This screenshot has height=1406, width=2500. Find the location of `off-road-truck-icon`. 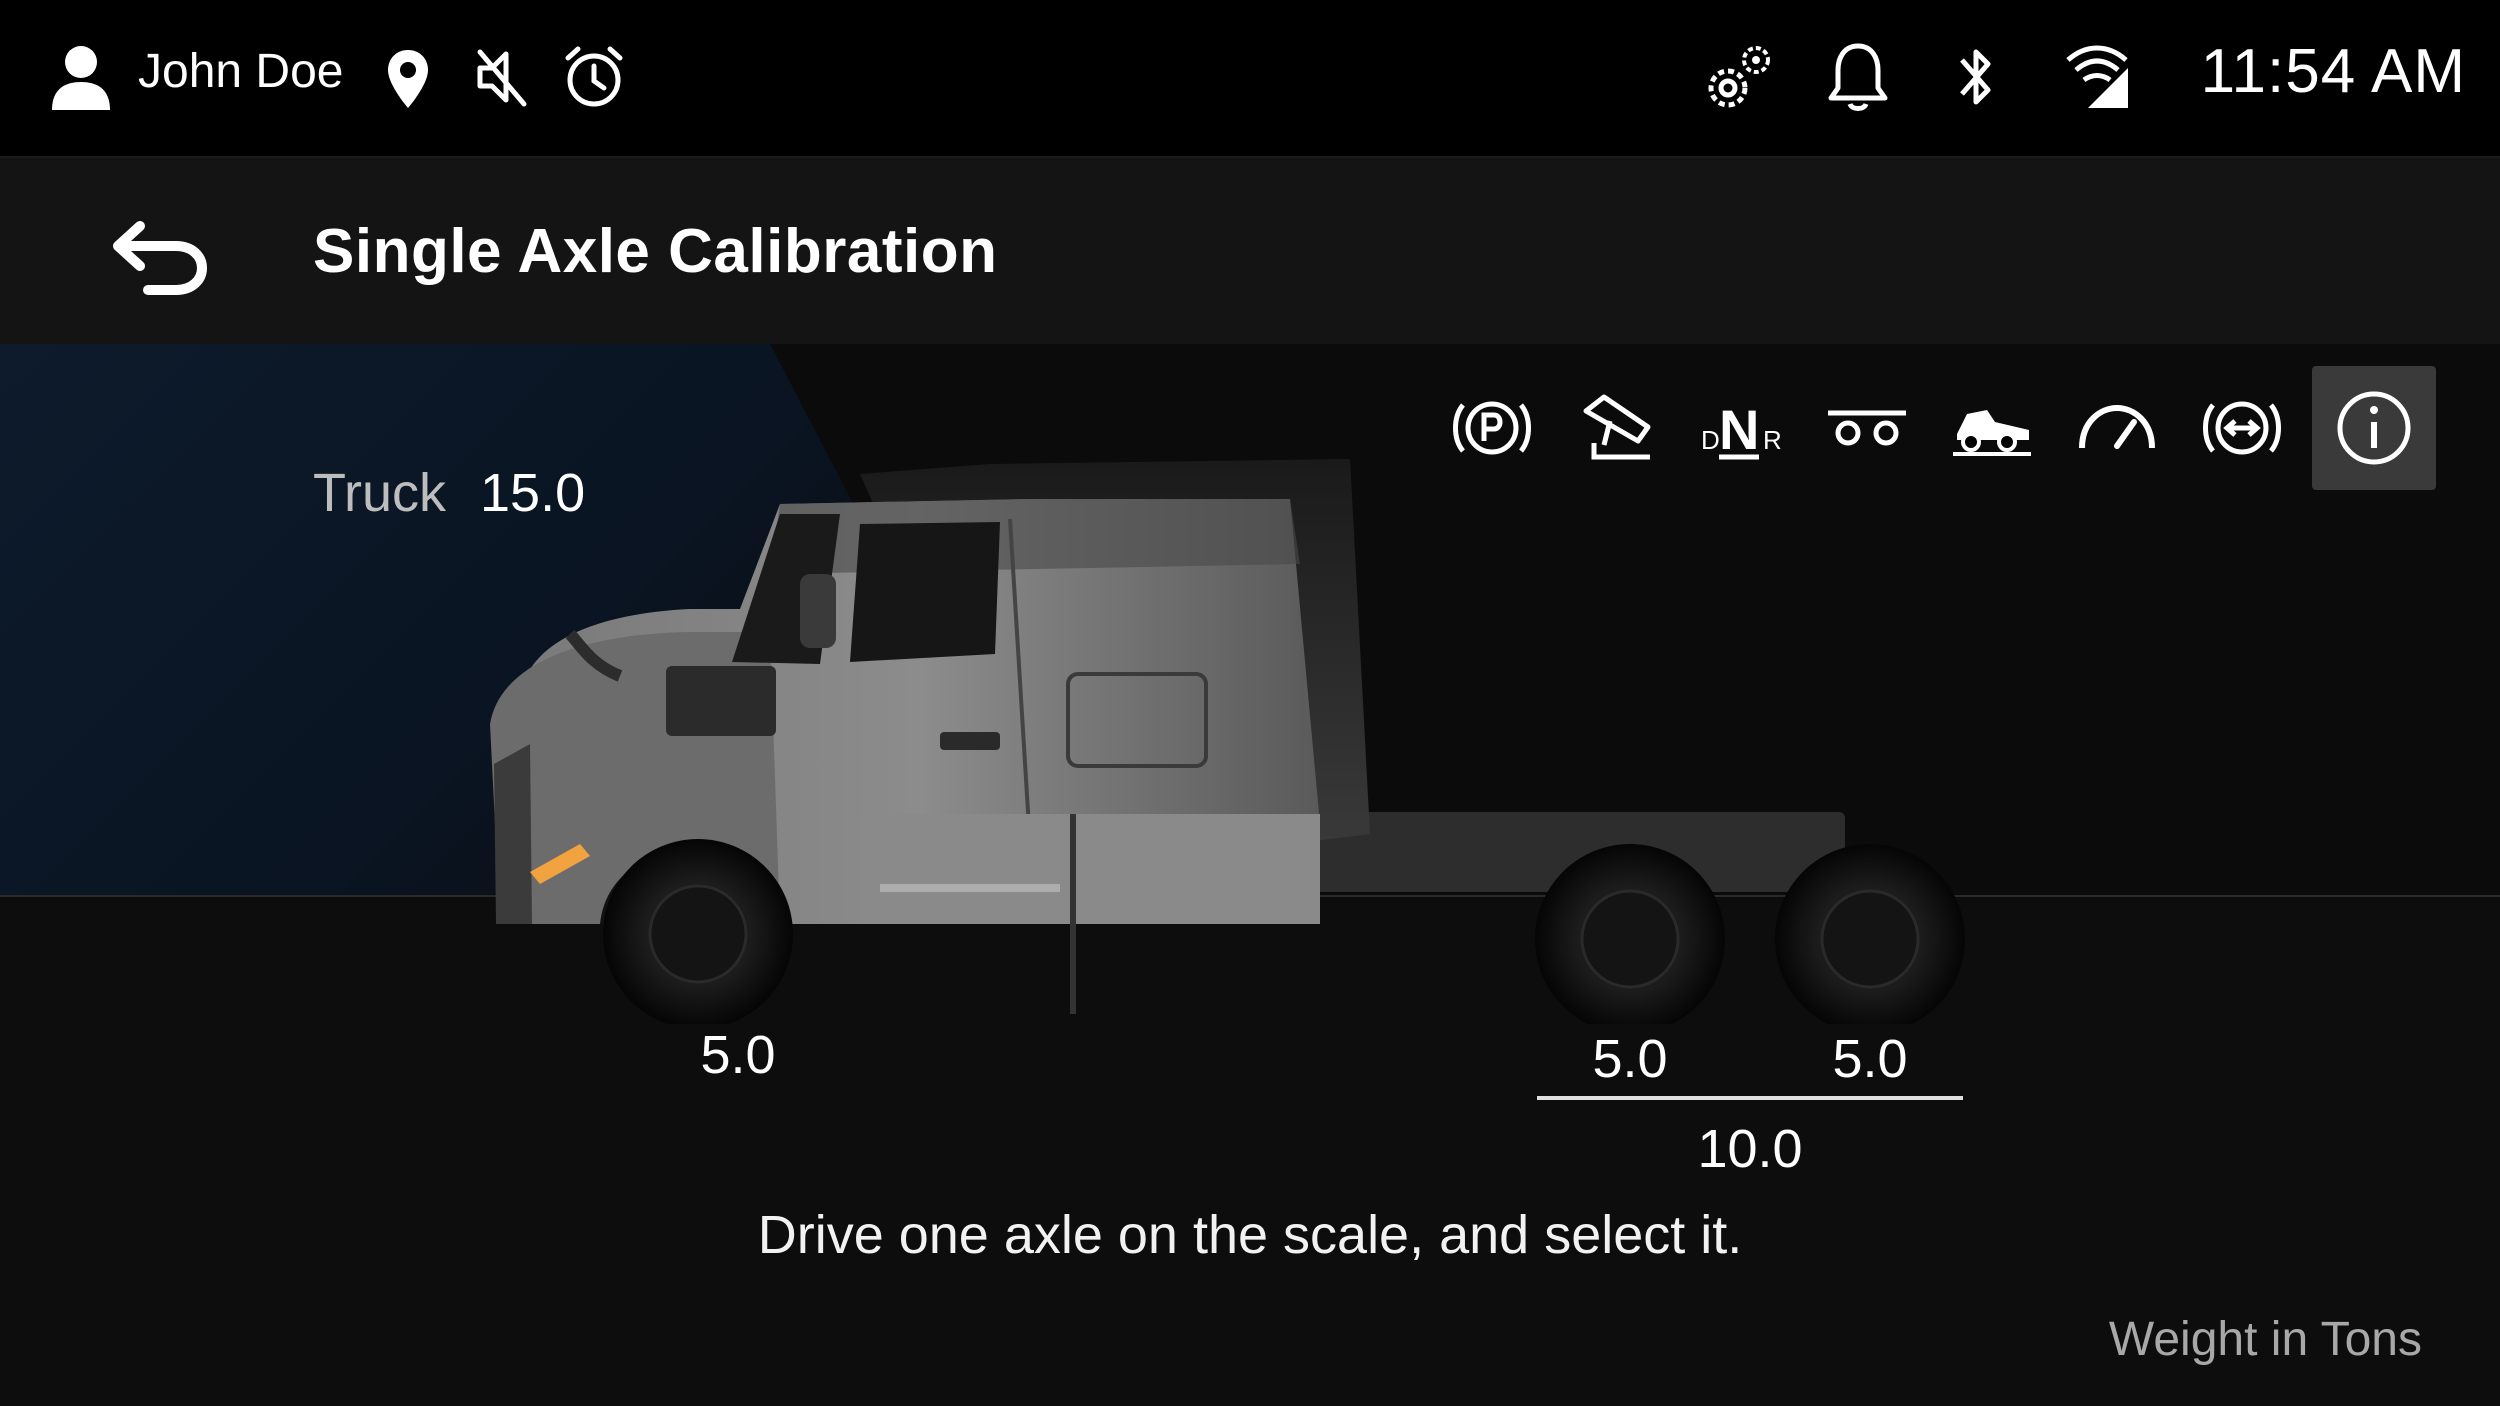

off-road-truck-icon is located at coordinates (1992, 433).